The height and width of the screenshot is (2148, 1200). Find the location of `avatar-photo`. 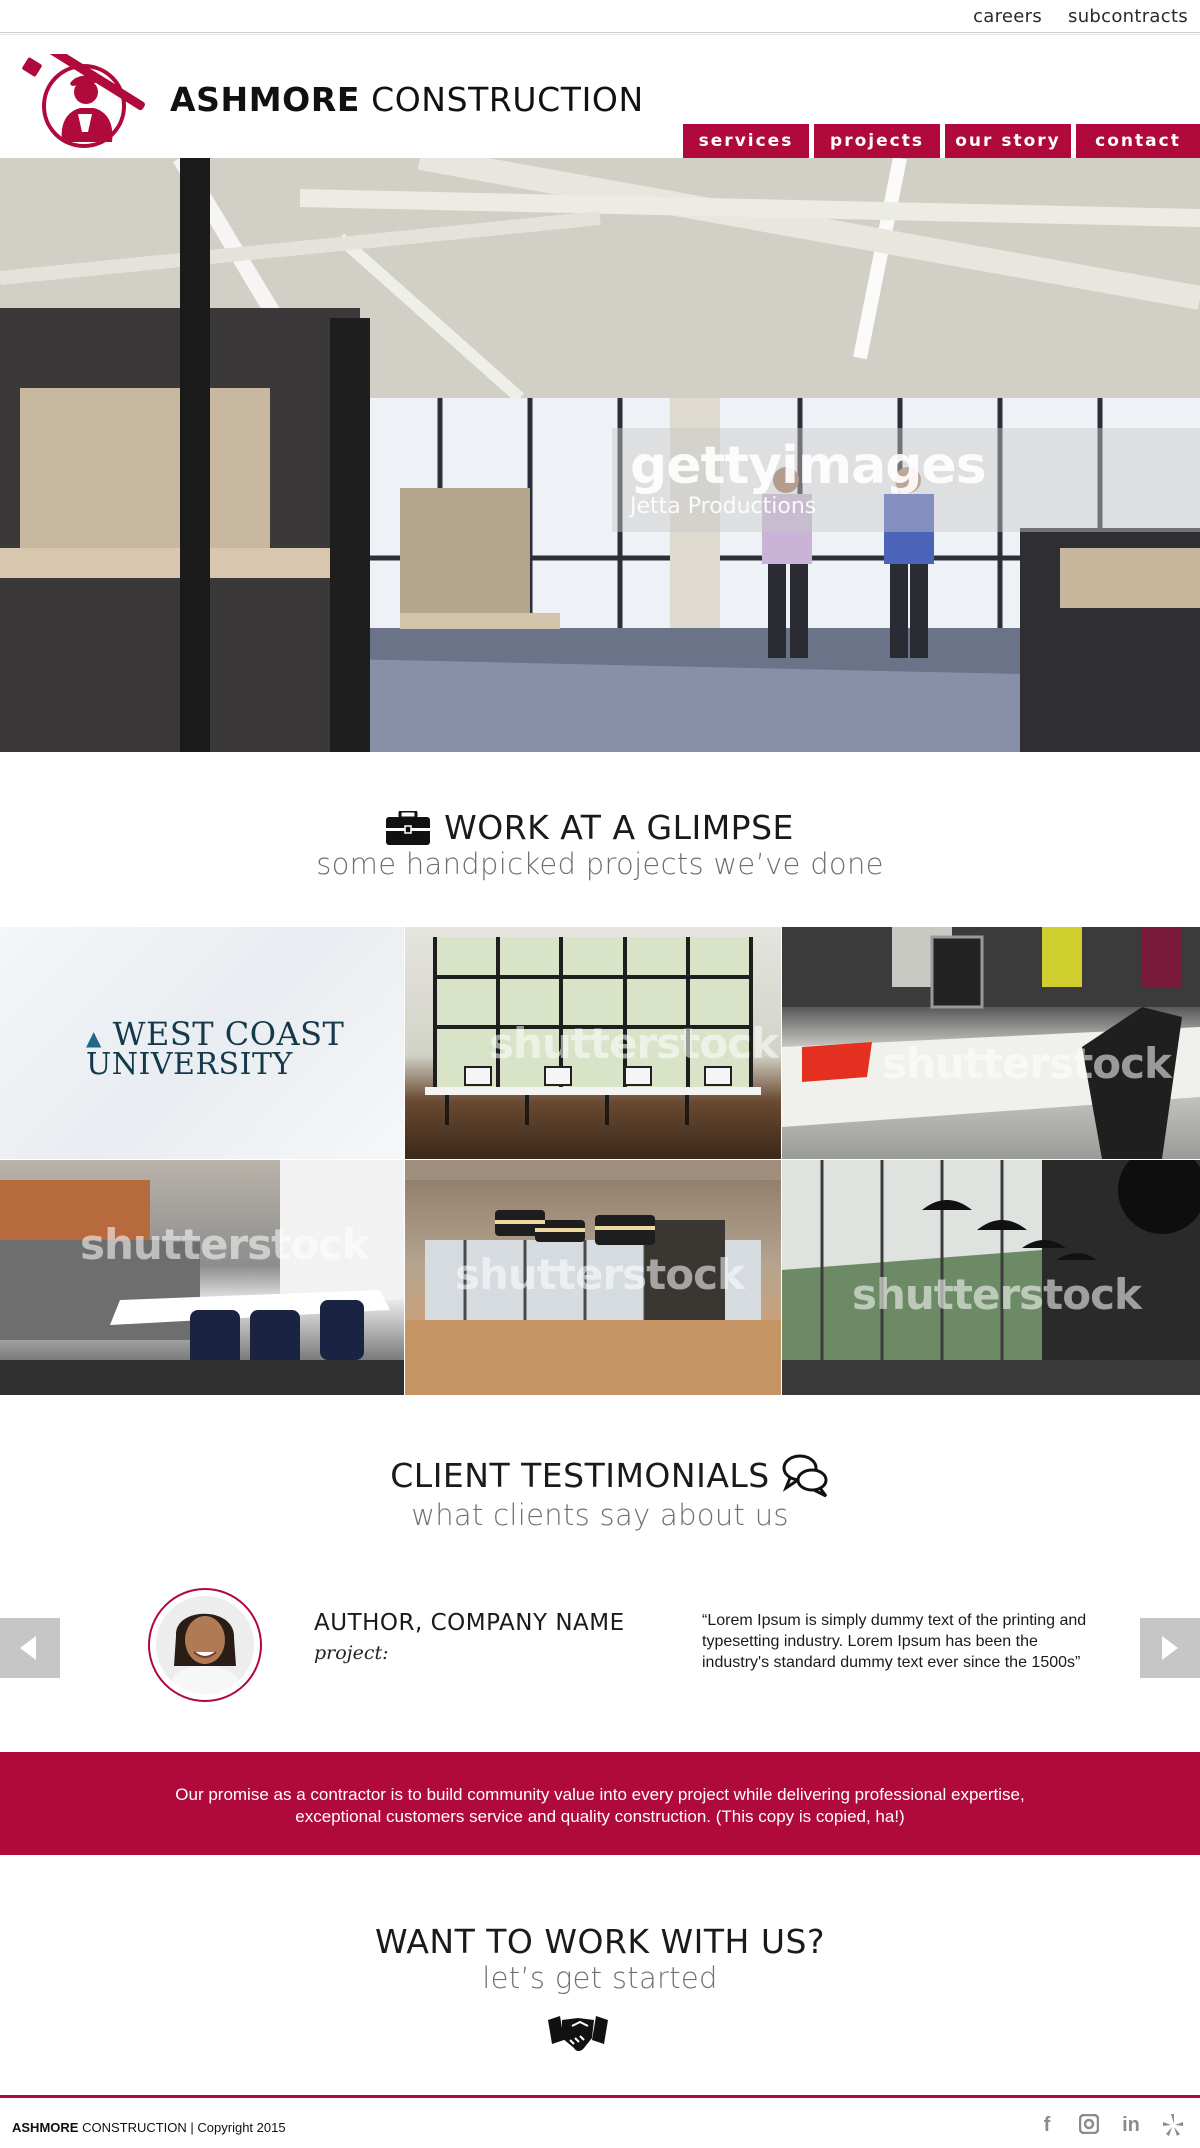

avatar-photo is located at coordinates (205, 1645).